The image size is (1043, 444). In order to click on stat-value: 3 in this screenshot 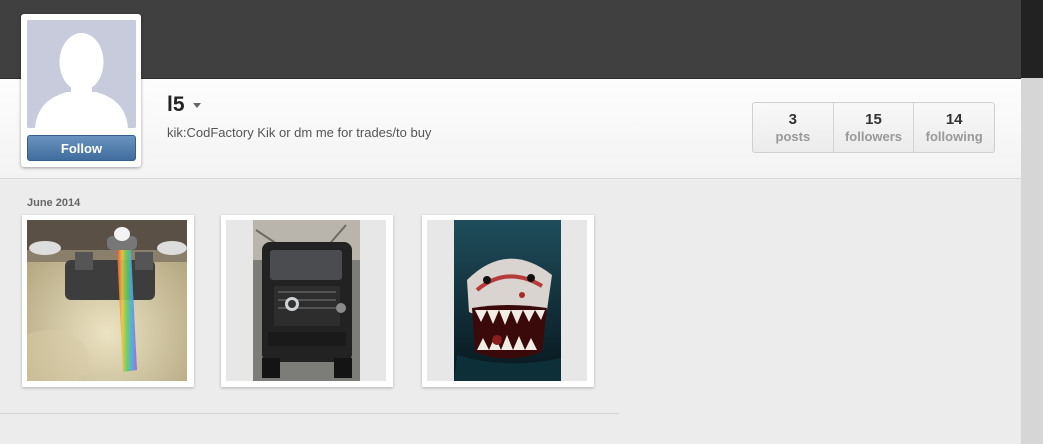, I will do `click(792, 119)`.